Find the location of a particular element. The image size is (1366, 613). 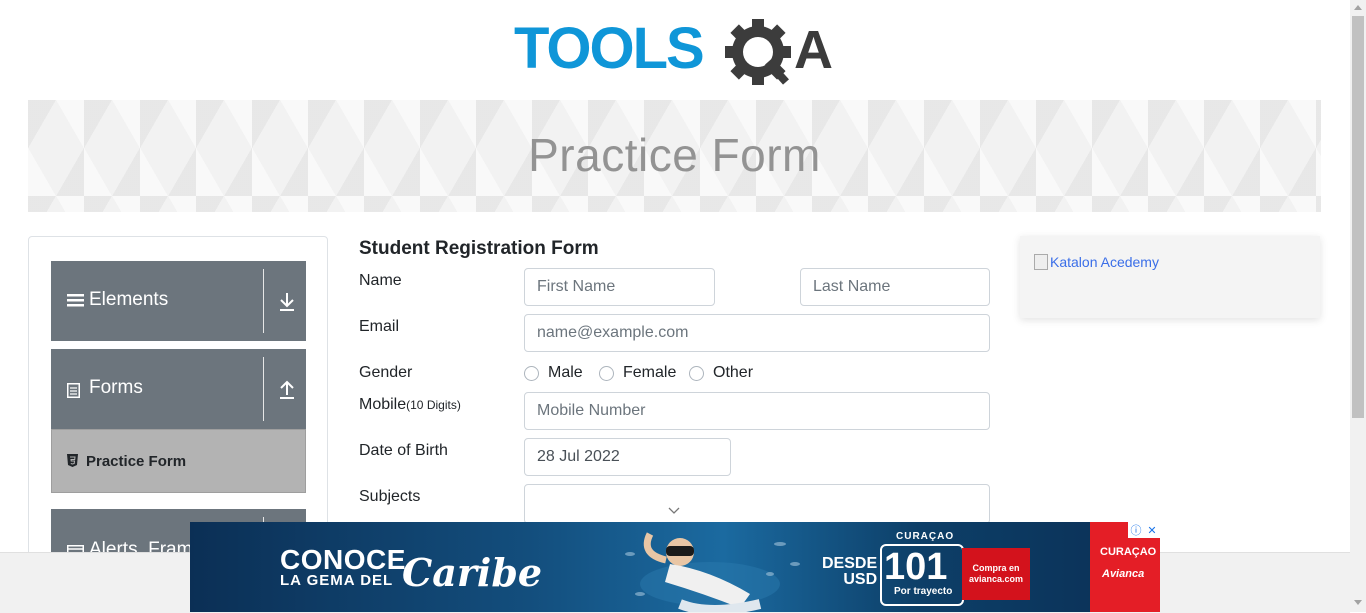

ad-cta-line2: avianca.com is located at coordinates (996, 579).